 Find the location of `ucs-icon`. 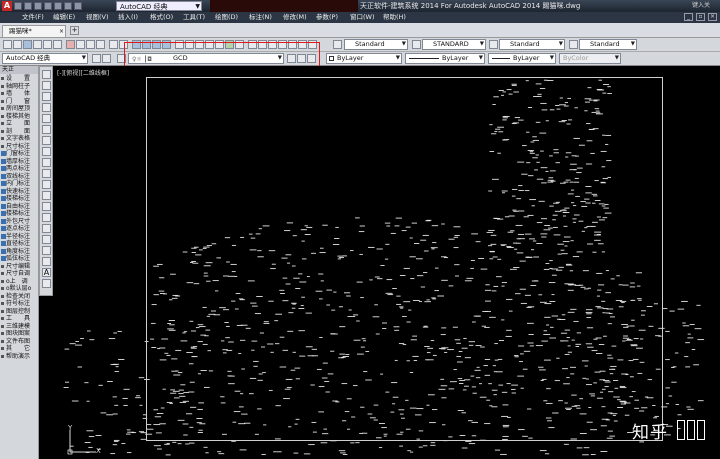

ucs-icon is located at coordinates (81, 442).